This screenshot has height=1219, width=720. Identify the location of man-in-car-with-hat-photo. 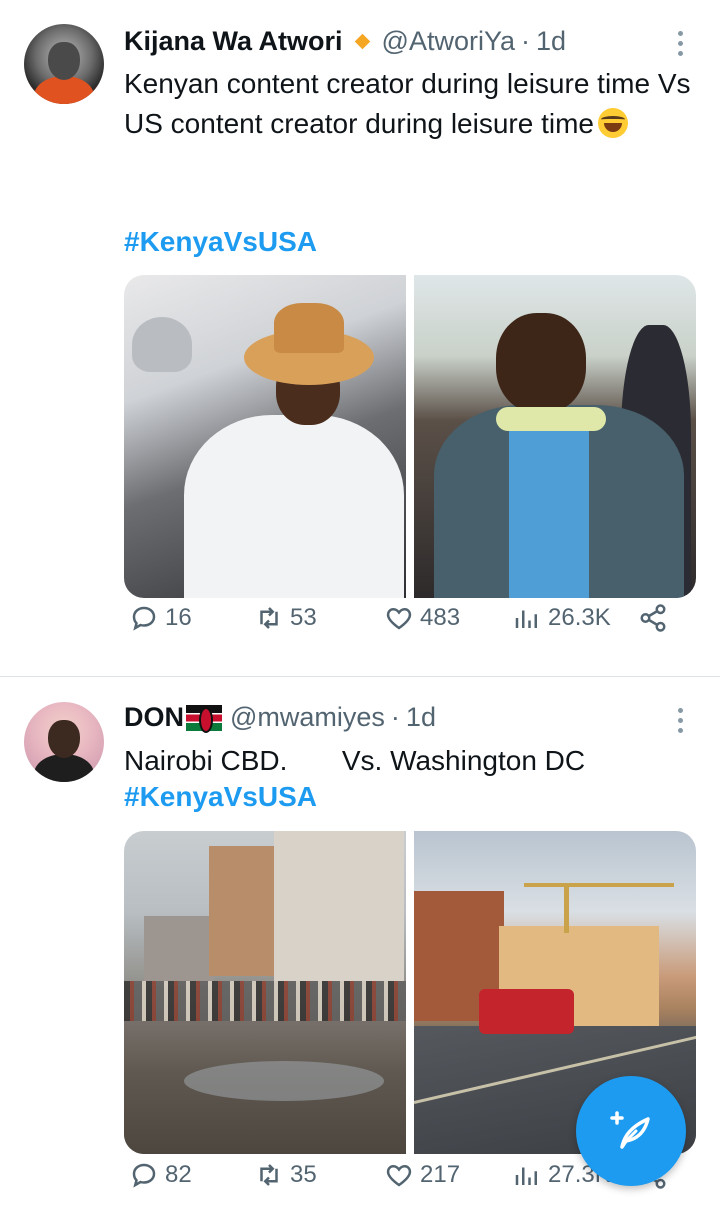
(265, 436).